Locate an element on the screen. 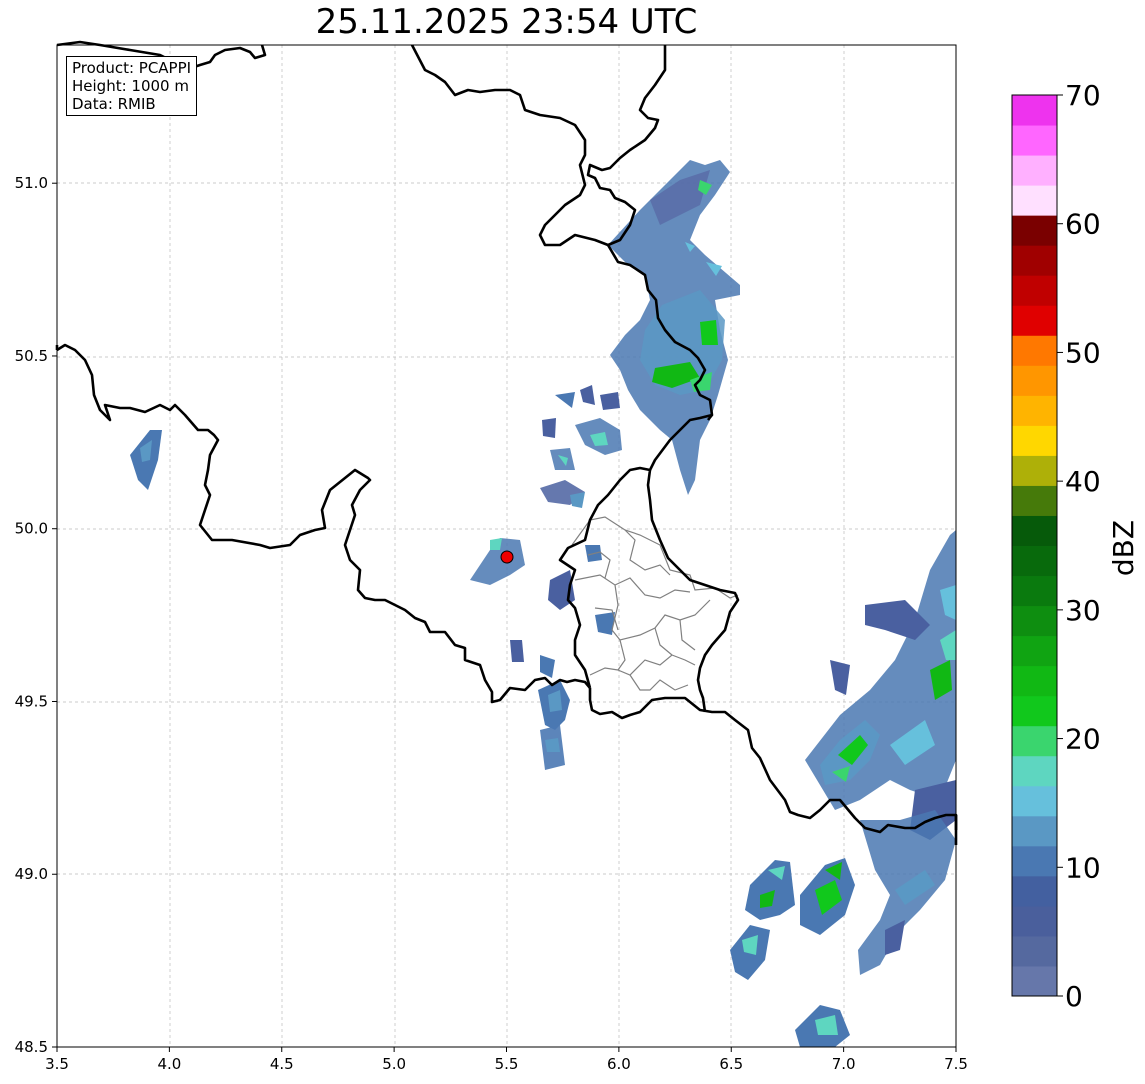  x-axis: 3.5 4.0 4.5 5.0 5.5 6.0 6.5 7.0 7.5 is located at coordinates (506, 1060).